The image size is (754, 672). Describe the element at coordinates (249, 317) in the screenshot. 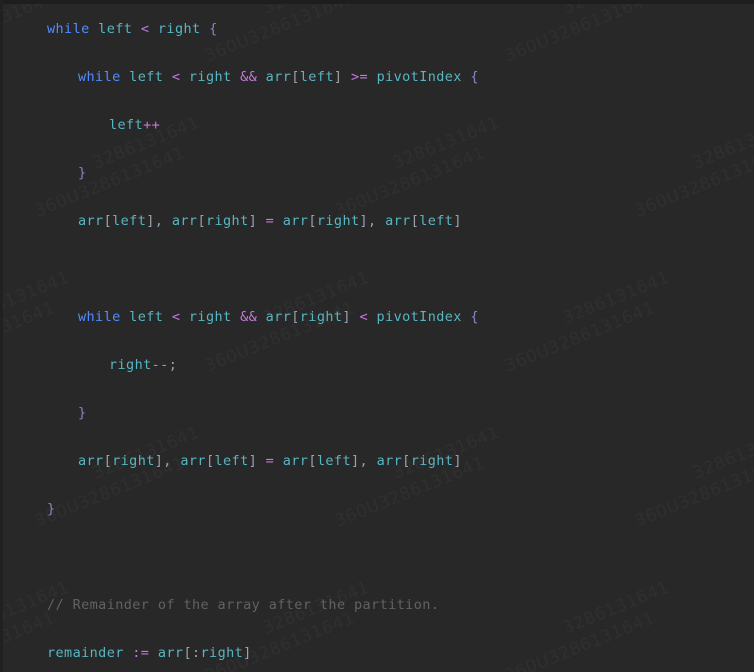

I see `code-token-op: &&` at that location.